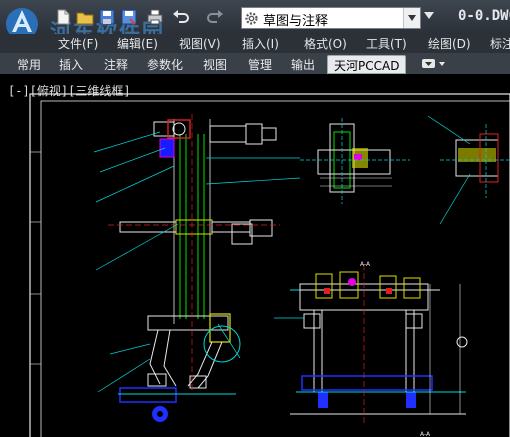 The image size is (510, 437). I want to click on redo-icon, so click(215, 17).